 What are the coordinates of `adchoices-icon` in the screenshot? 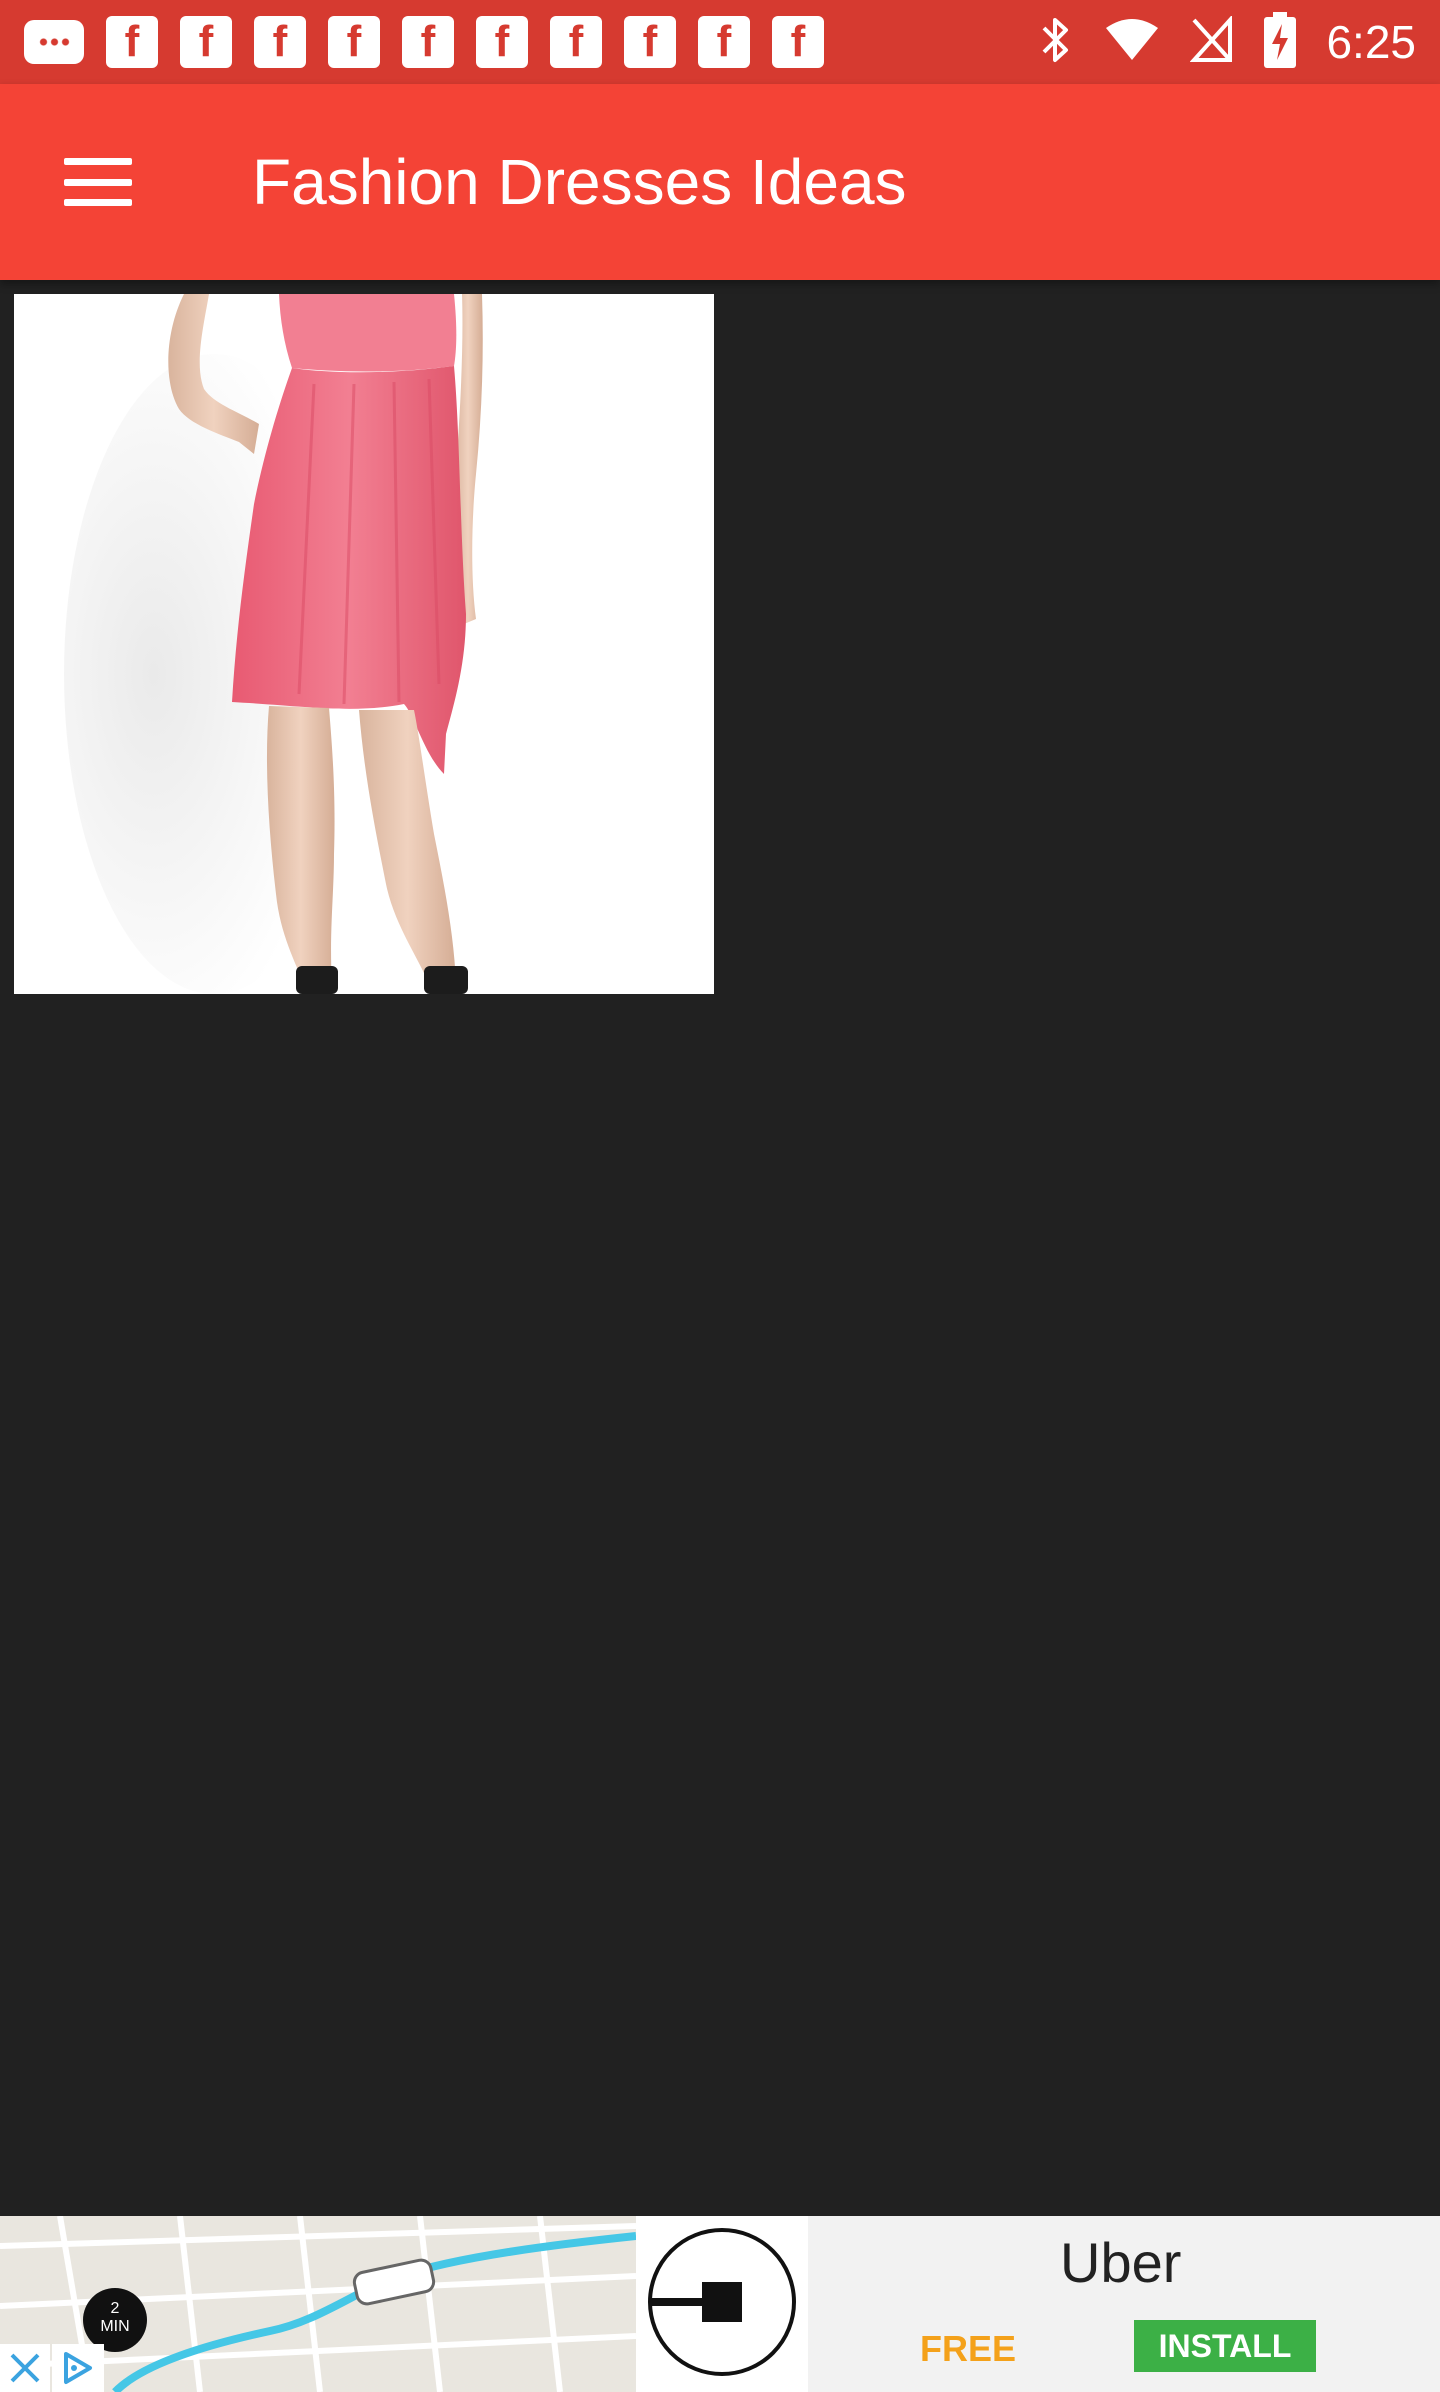 It's located at (78, 2368).